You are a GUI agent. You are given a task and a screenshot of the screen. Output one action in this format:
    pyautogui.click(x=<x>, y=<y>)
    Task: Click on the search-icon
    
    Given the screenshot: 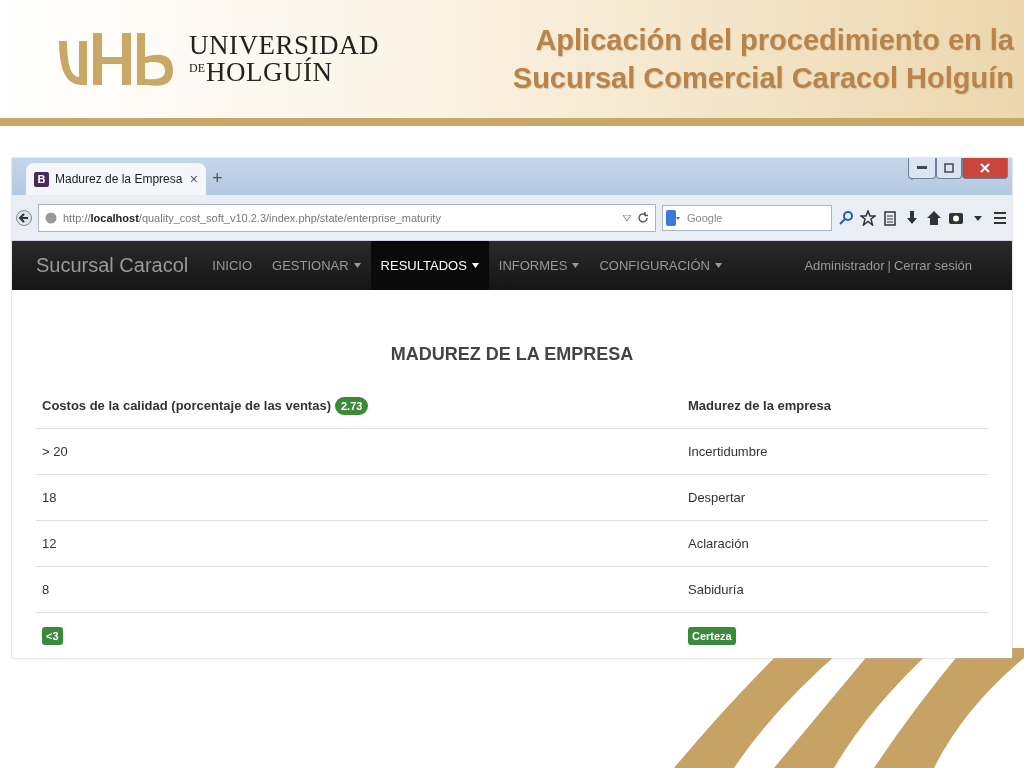 What is the action you would take?
    pyautogui.click(x=846, y=217)
    